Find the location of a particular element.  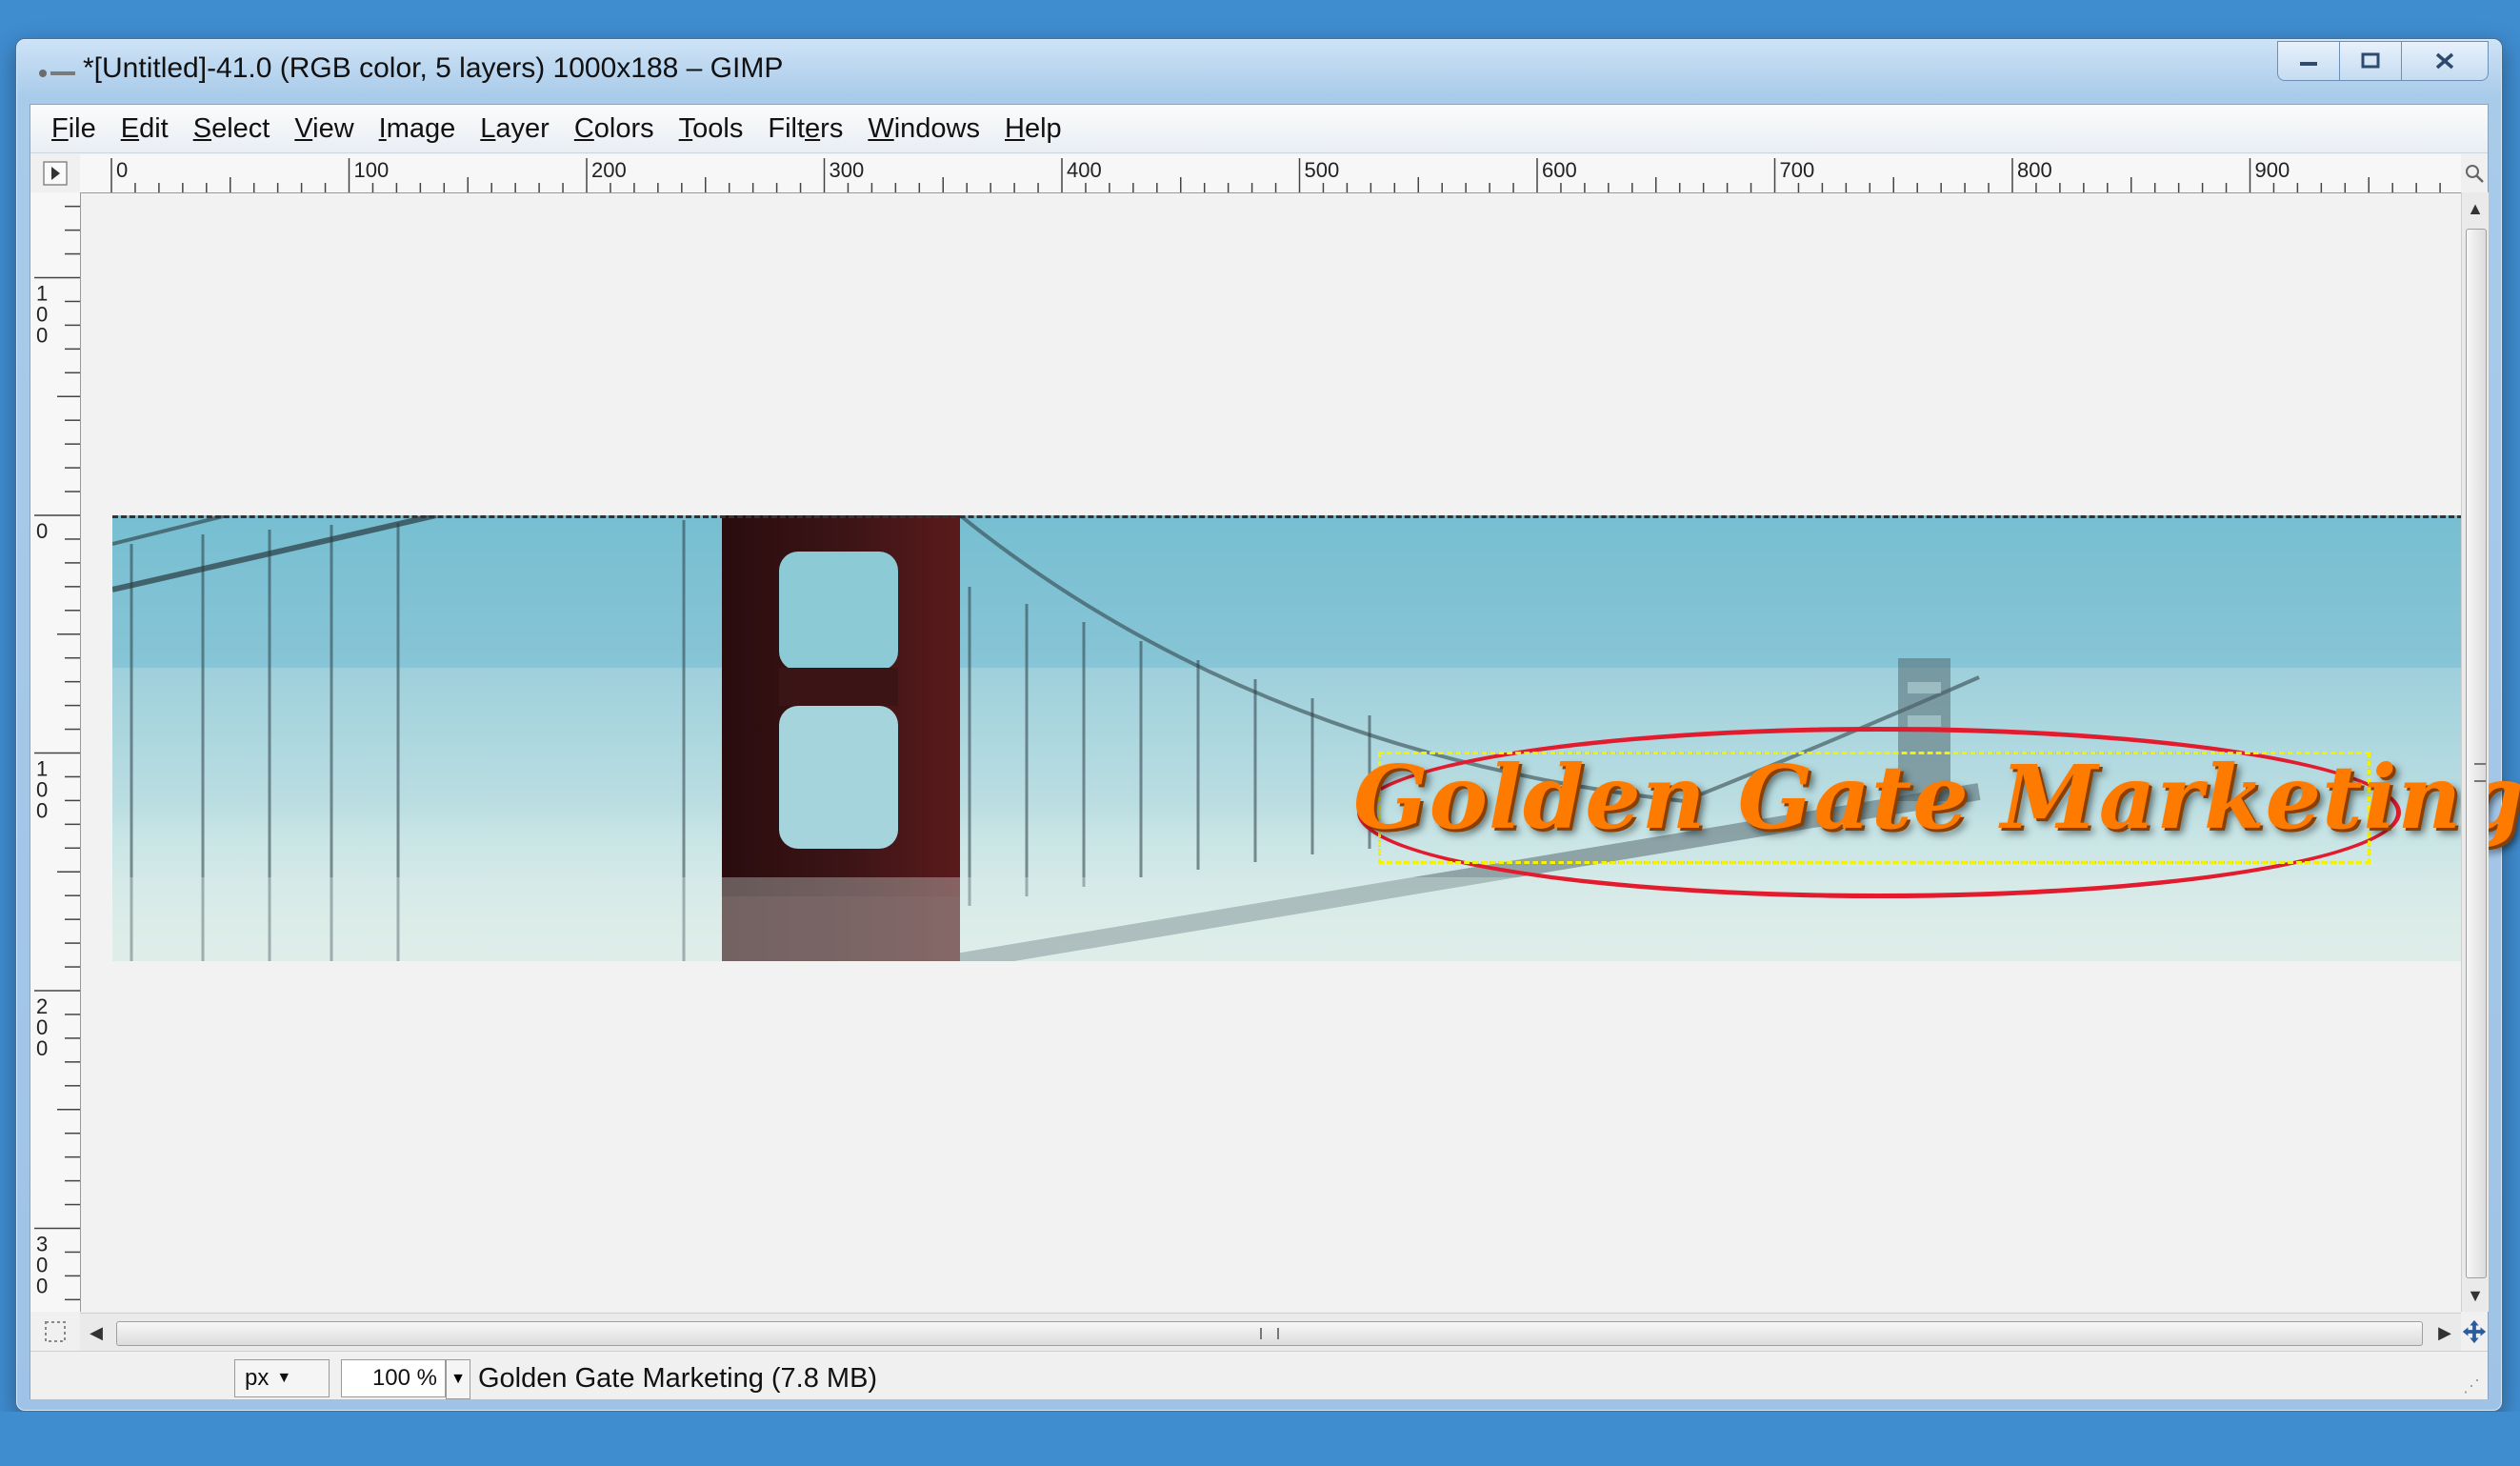

toggle-selection-button is located at coordinates (55, 1332).